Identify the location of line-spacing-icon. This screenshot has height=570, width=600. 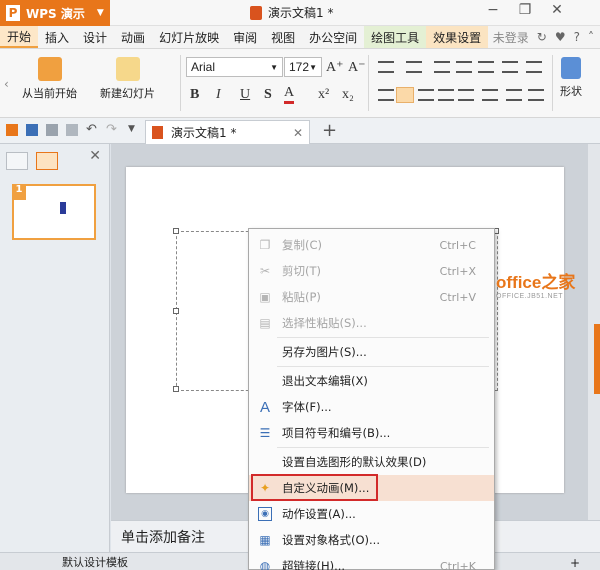
(490, 95).